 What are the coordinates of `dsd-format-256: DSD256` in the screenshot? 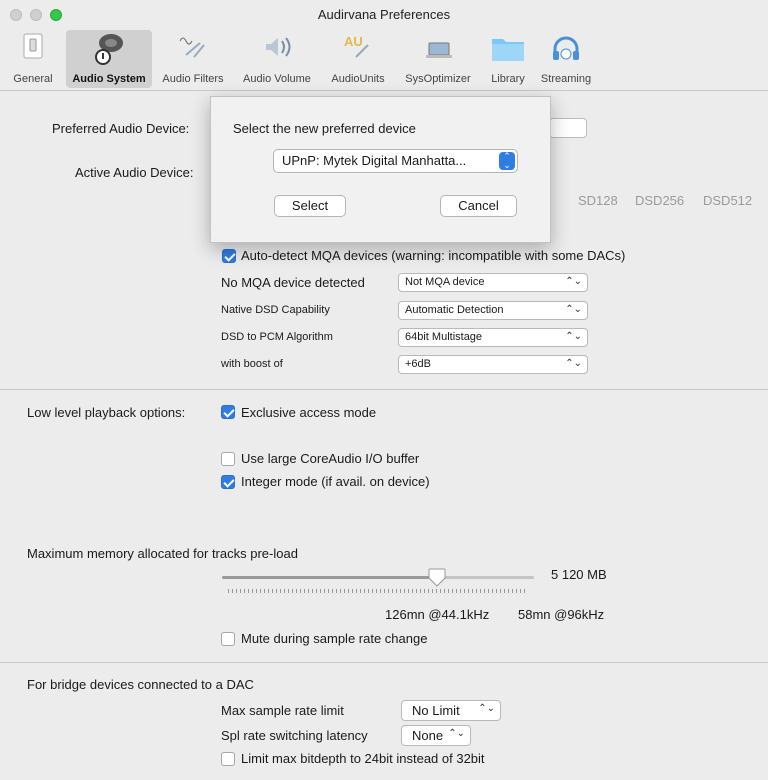 It's located at (660, 200).